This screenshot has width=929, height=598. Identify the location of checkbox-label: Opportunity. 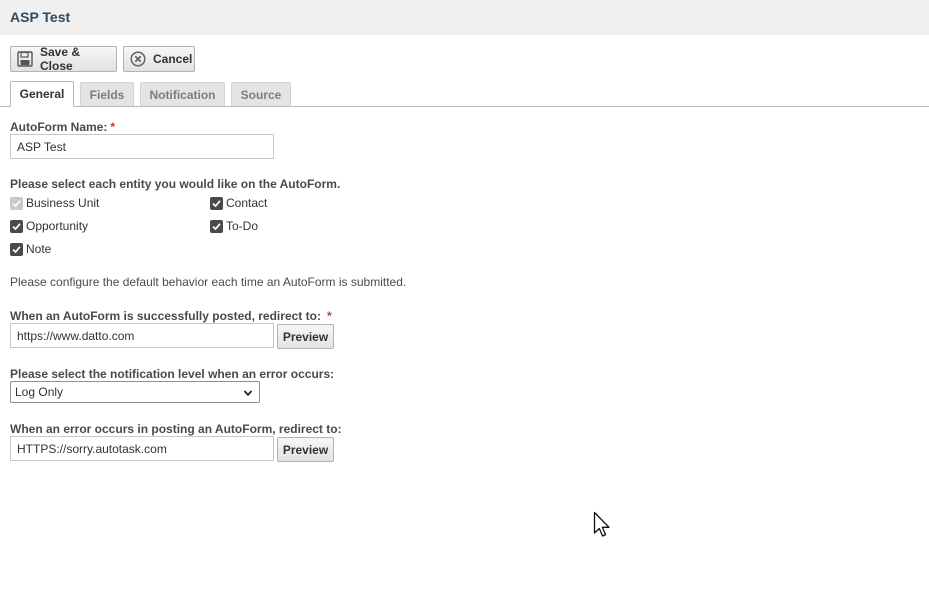
(57, 226).